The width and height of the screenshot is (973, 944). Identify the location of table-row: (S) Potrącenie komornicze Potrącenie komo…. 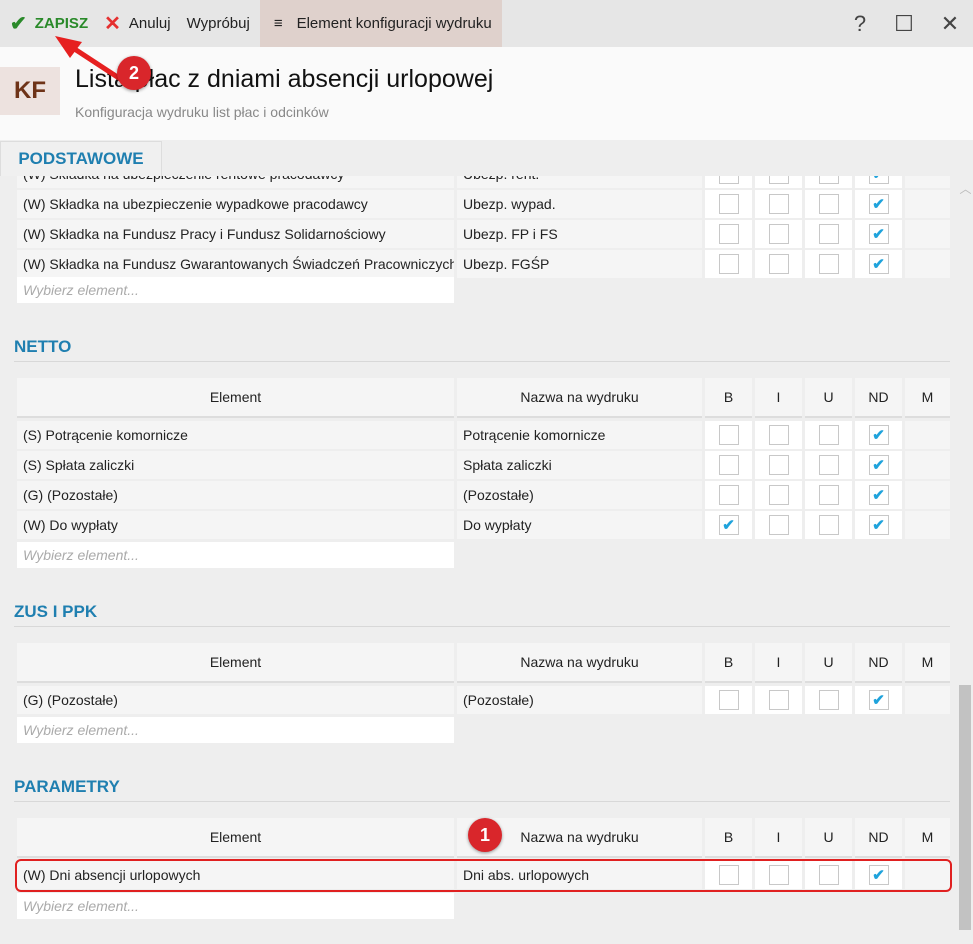
(485, 435).